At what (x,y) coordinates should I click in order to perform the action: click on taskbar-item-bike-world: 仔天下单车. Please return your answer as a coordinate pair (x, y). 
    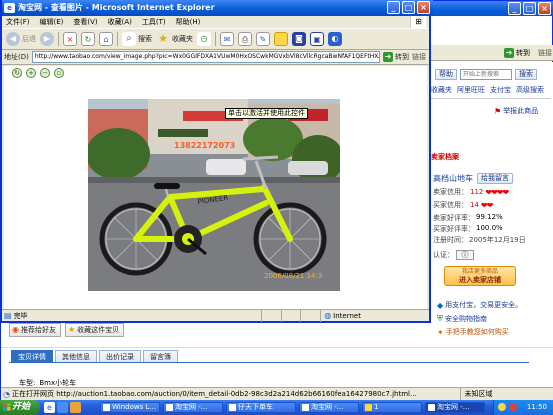
    Looking at the image, I should click on (261, 407).